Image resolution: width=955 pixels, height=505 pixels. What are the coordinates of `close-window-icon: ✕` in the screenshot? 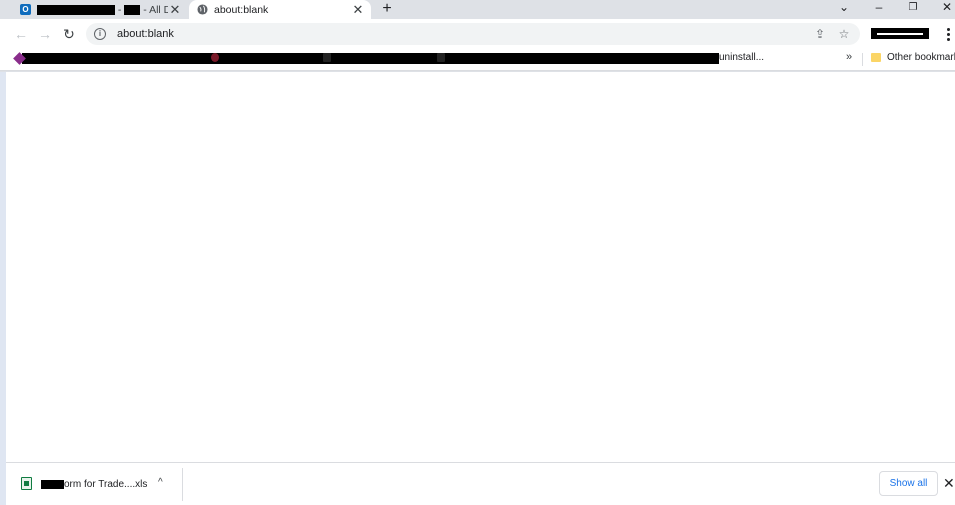 It's located at (943, 7).